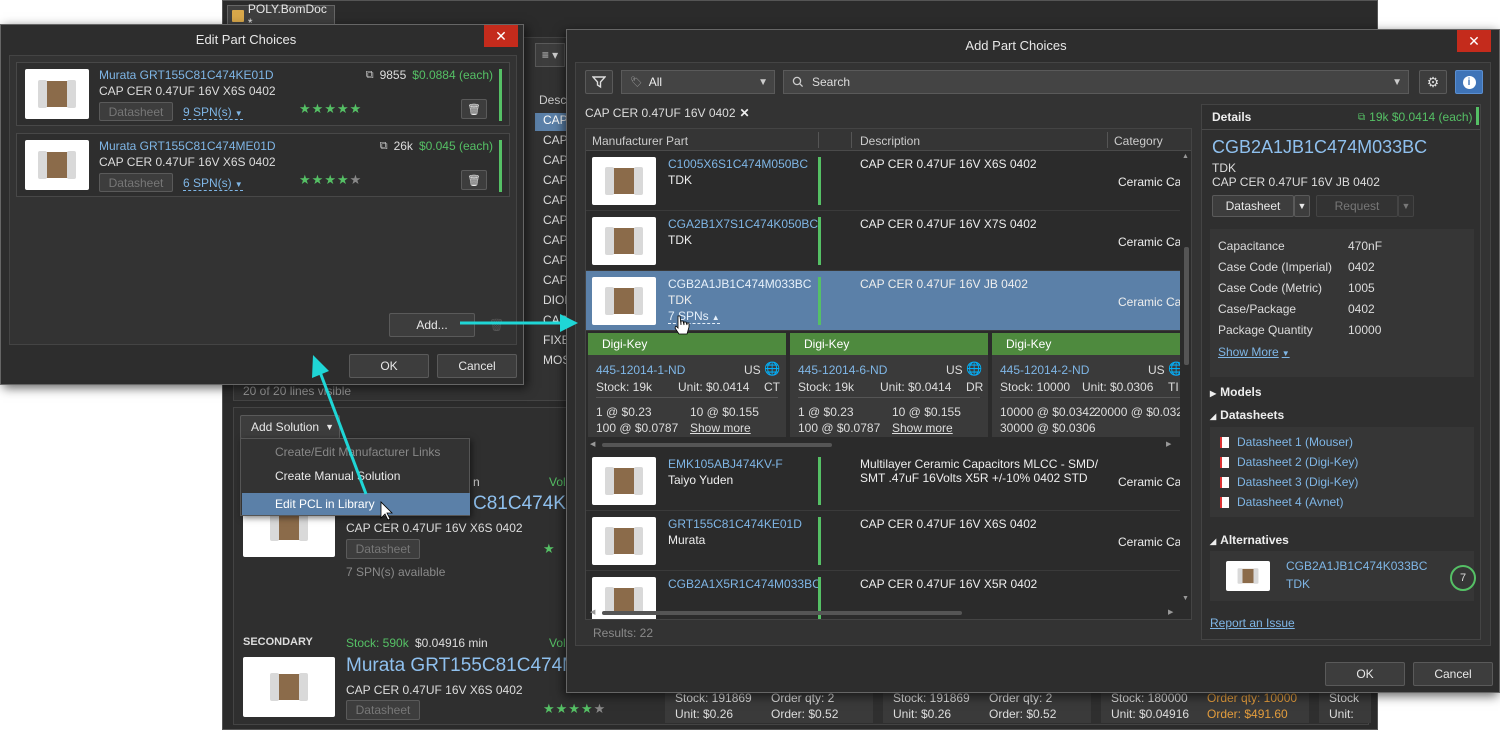 The image size is (1500, 730). Describe the element at coordinates (386, 511) in the screenshot. I see `mouse-cursor-icon` at that location.